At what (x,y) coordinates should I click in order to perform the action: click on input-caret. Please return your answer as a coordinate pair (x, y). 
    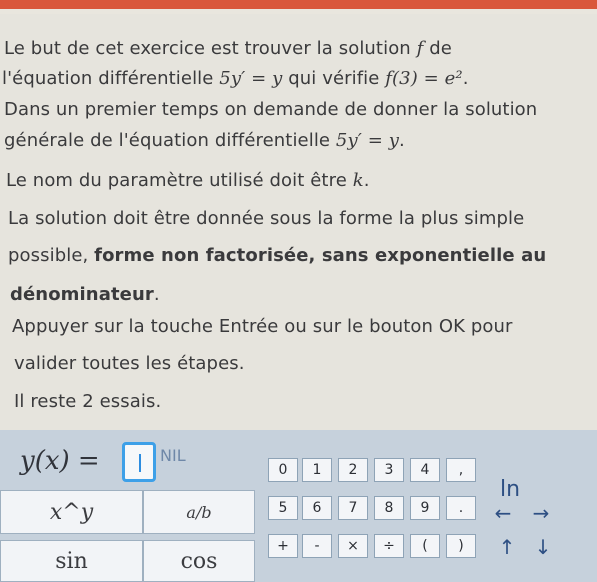
    Looking at the image, I should click on (140, 463).